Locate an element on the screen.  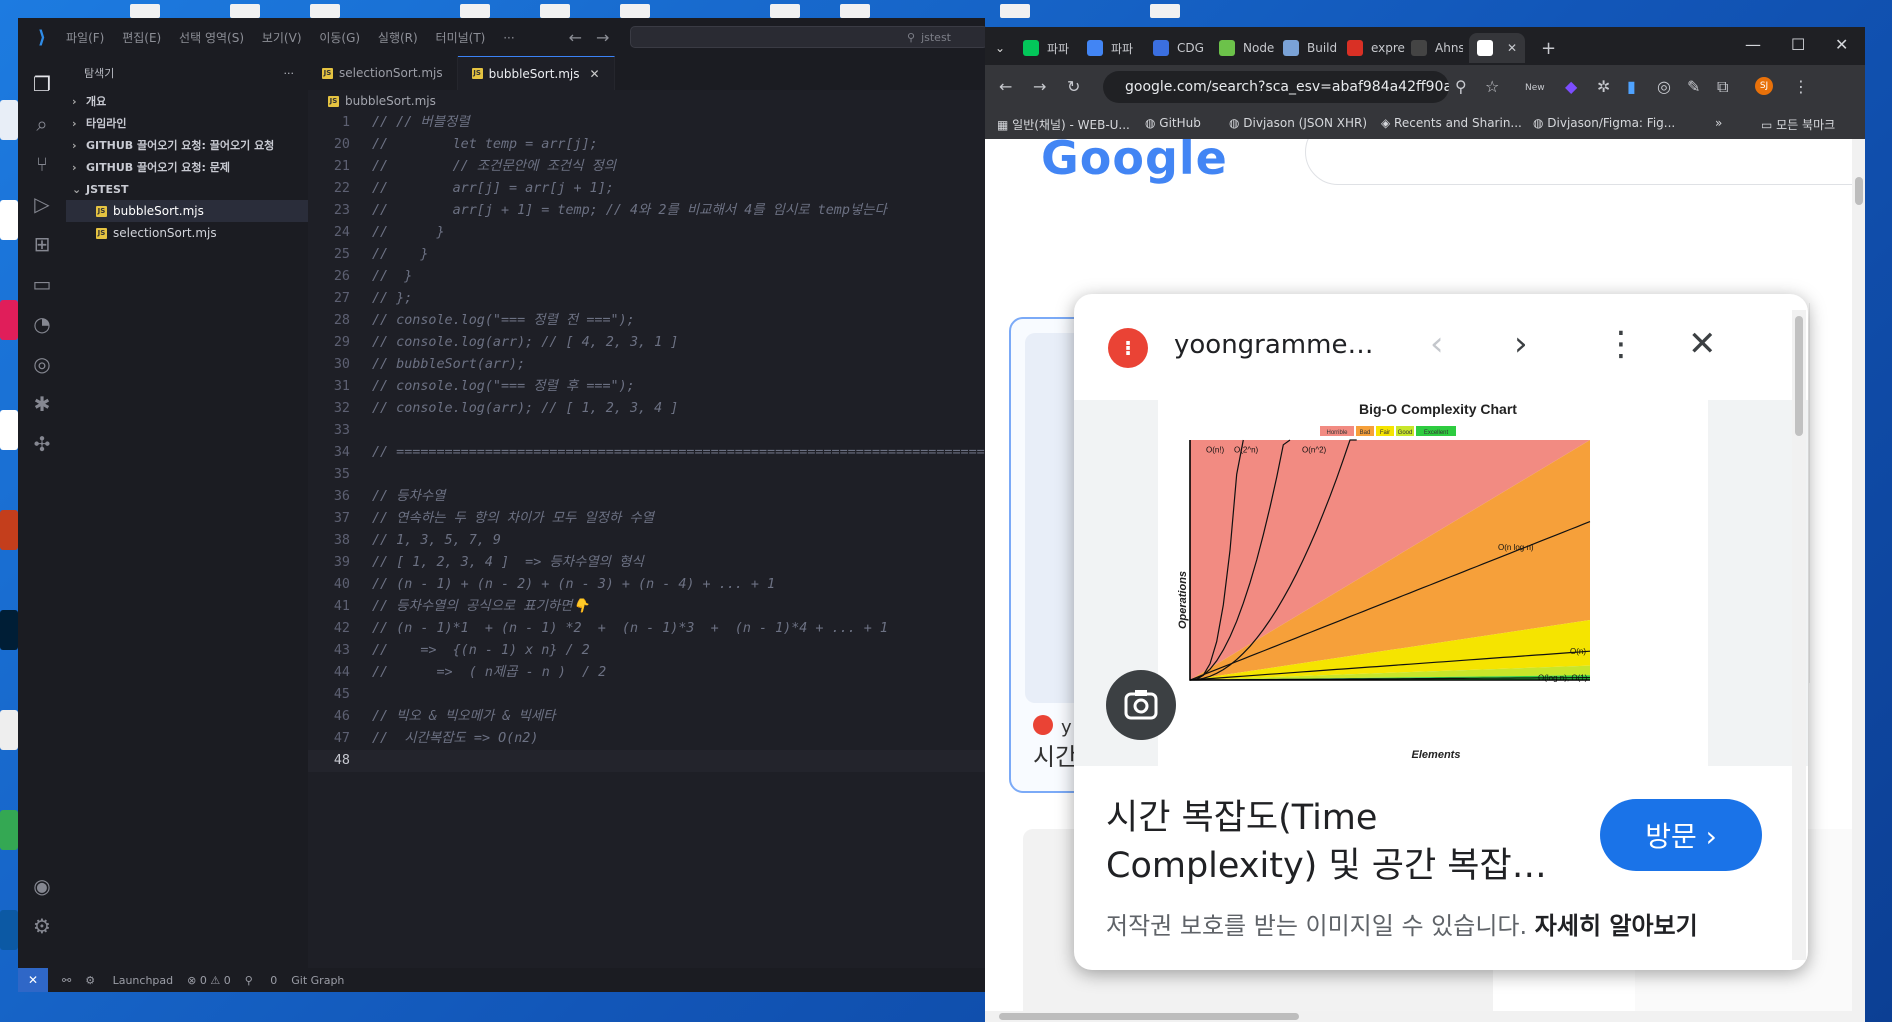
tab-selectionsort: JS selectionSort.mjs is located at coordinates (383, 73).